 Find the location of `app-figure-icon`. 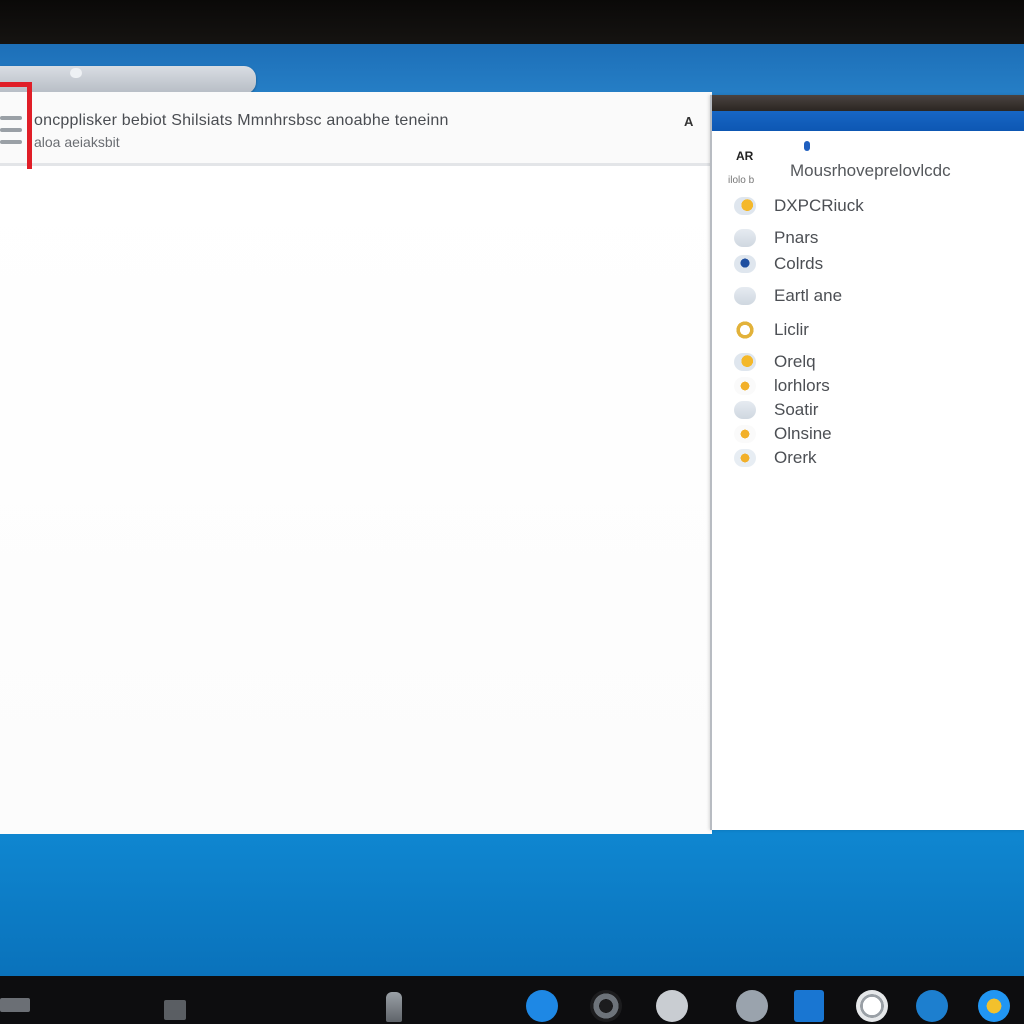

app-figure-icon is located at coordinates (672, 1006).